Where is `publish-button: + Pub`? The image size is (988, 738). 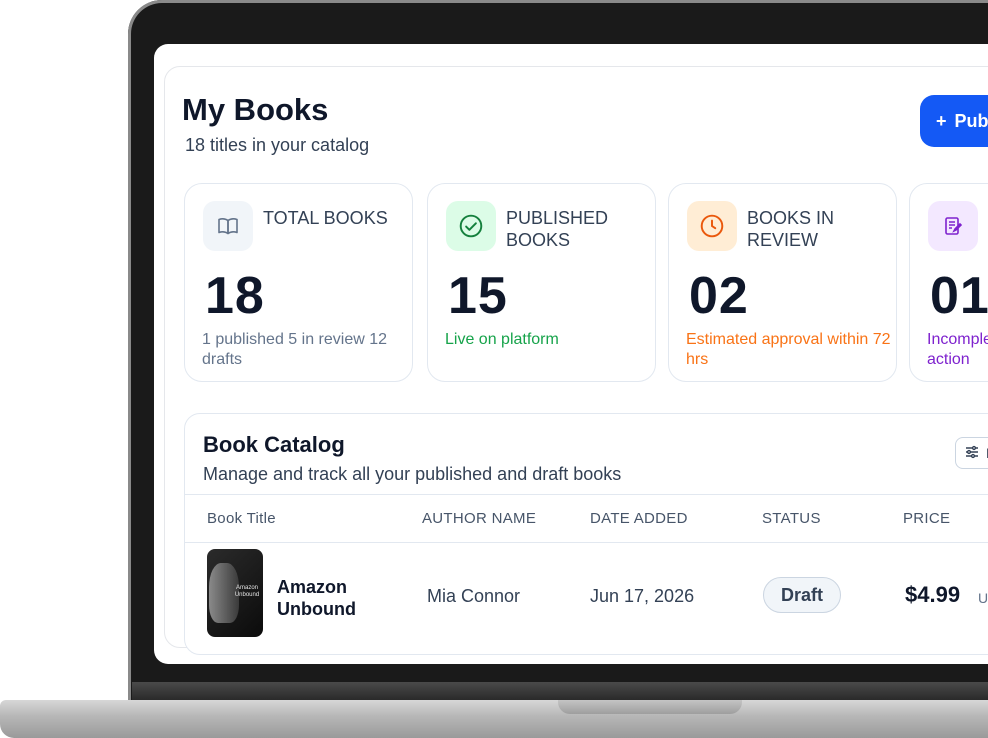 publish-button: + Pub is located at coordinates (954, 121).